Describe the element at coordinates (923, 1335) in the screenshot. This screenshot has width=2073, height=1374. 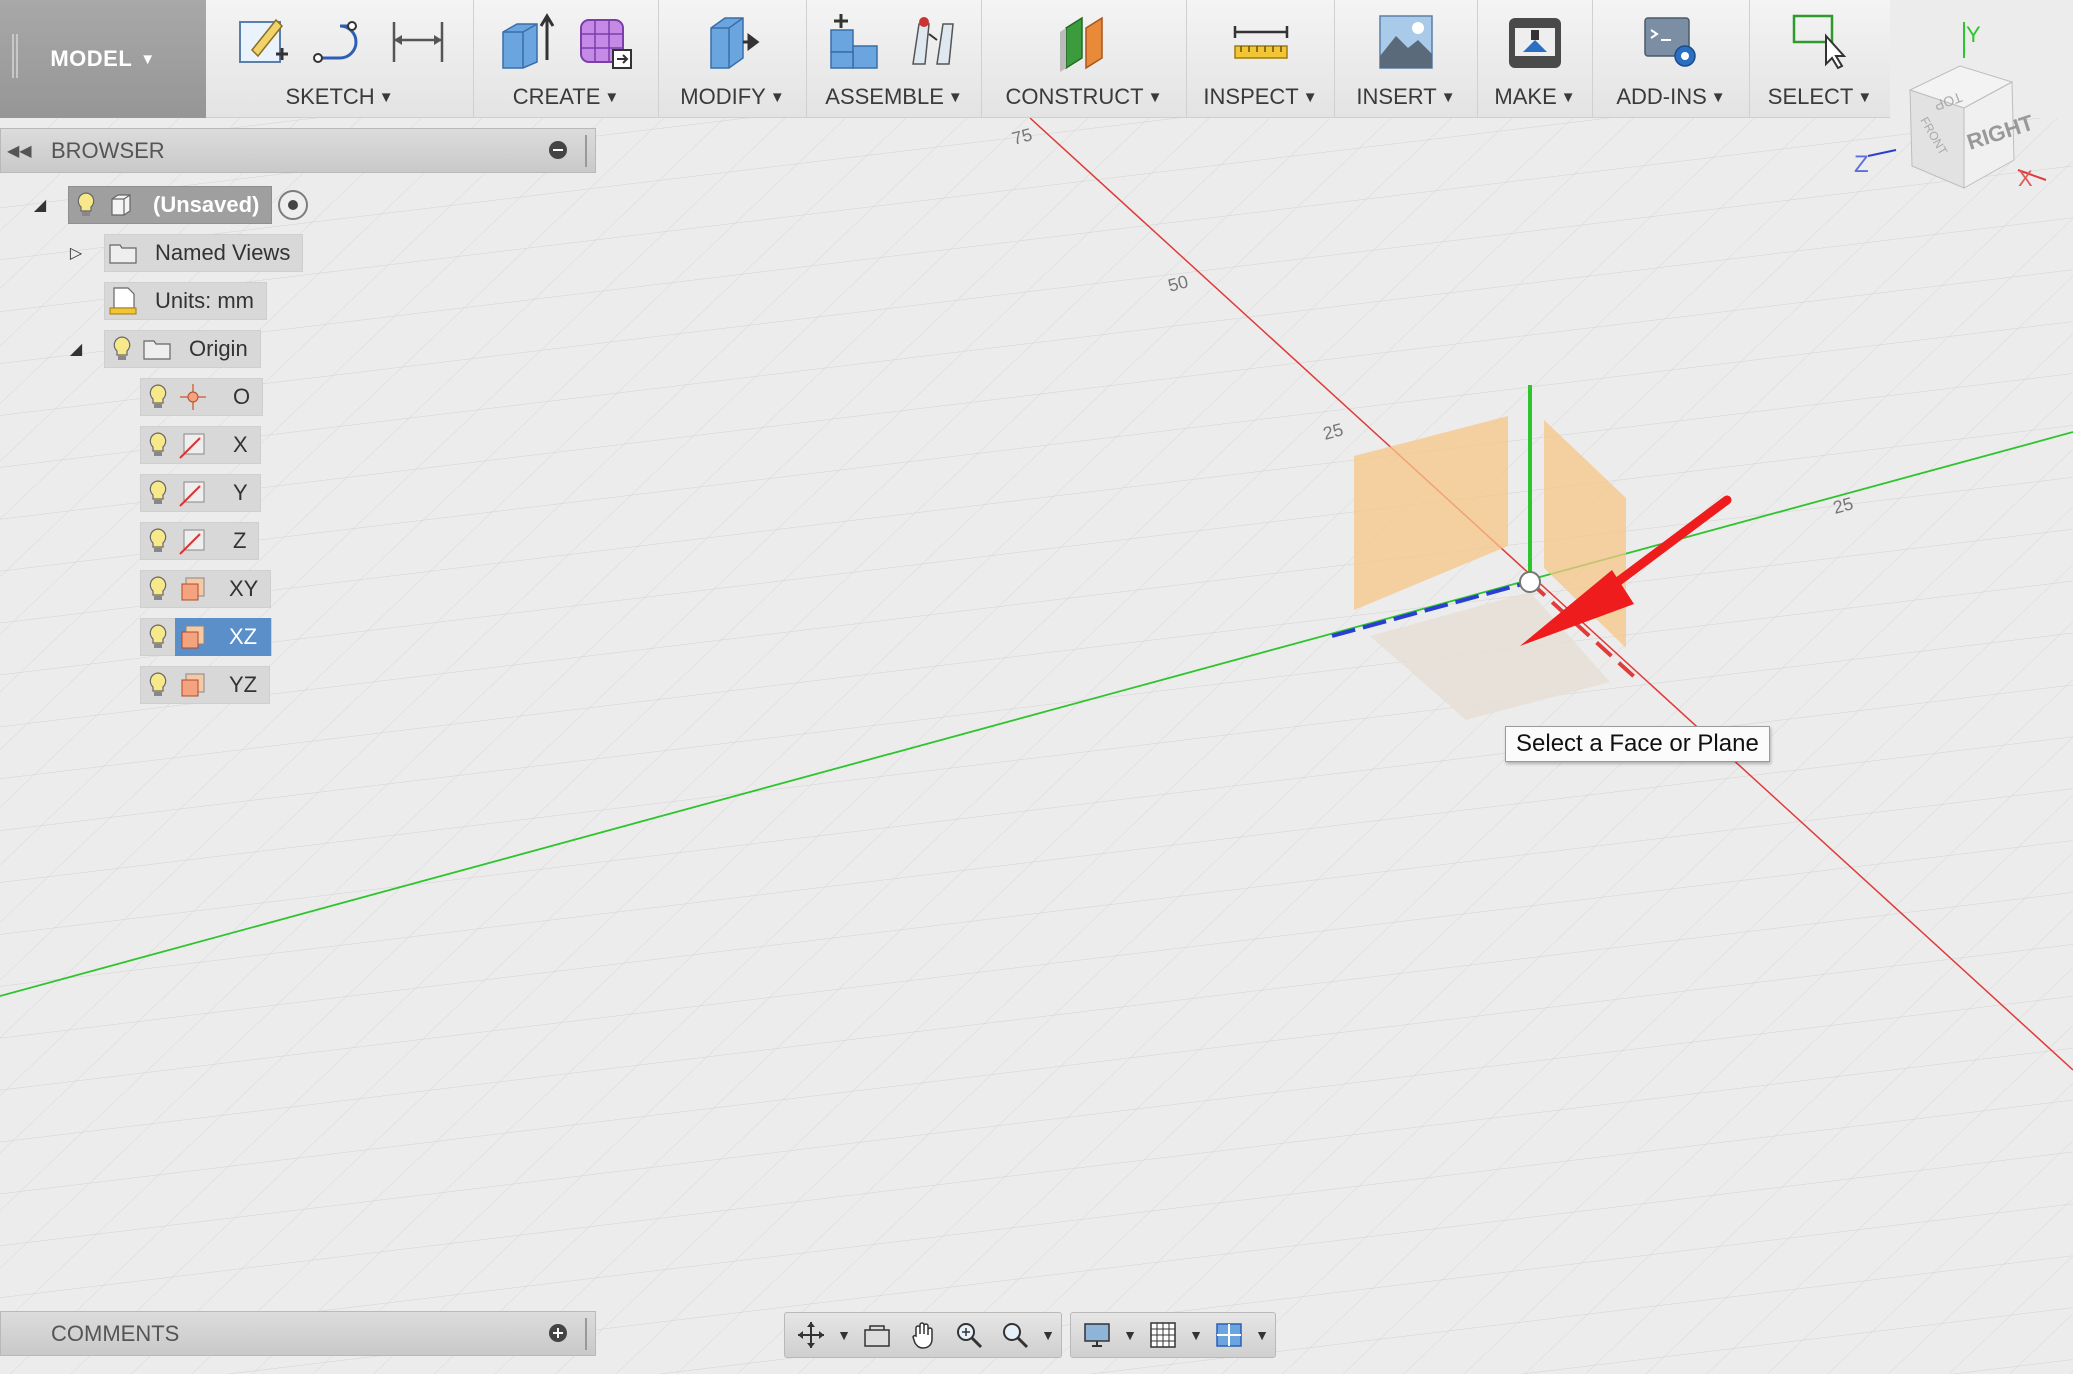
I see `pan-hand-icon` at that location.